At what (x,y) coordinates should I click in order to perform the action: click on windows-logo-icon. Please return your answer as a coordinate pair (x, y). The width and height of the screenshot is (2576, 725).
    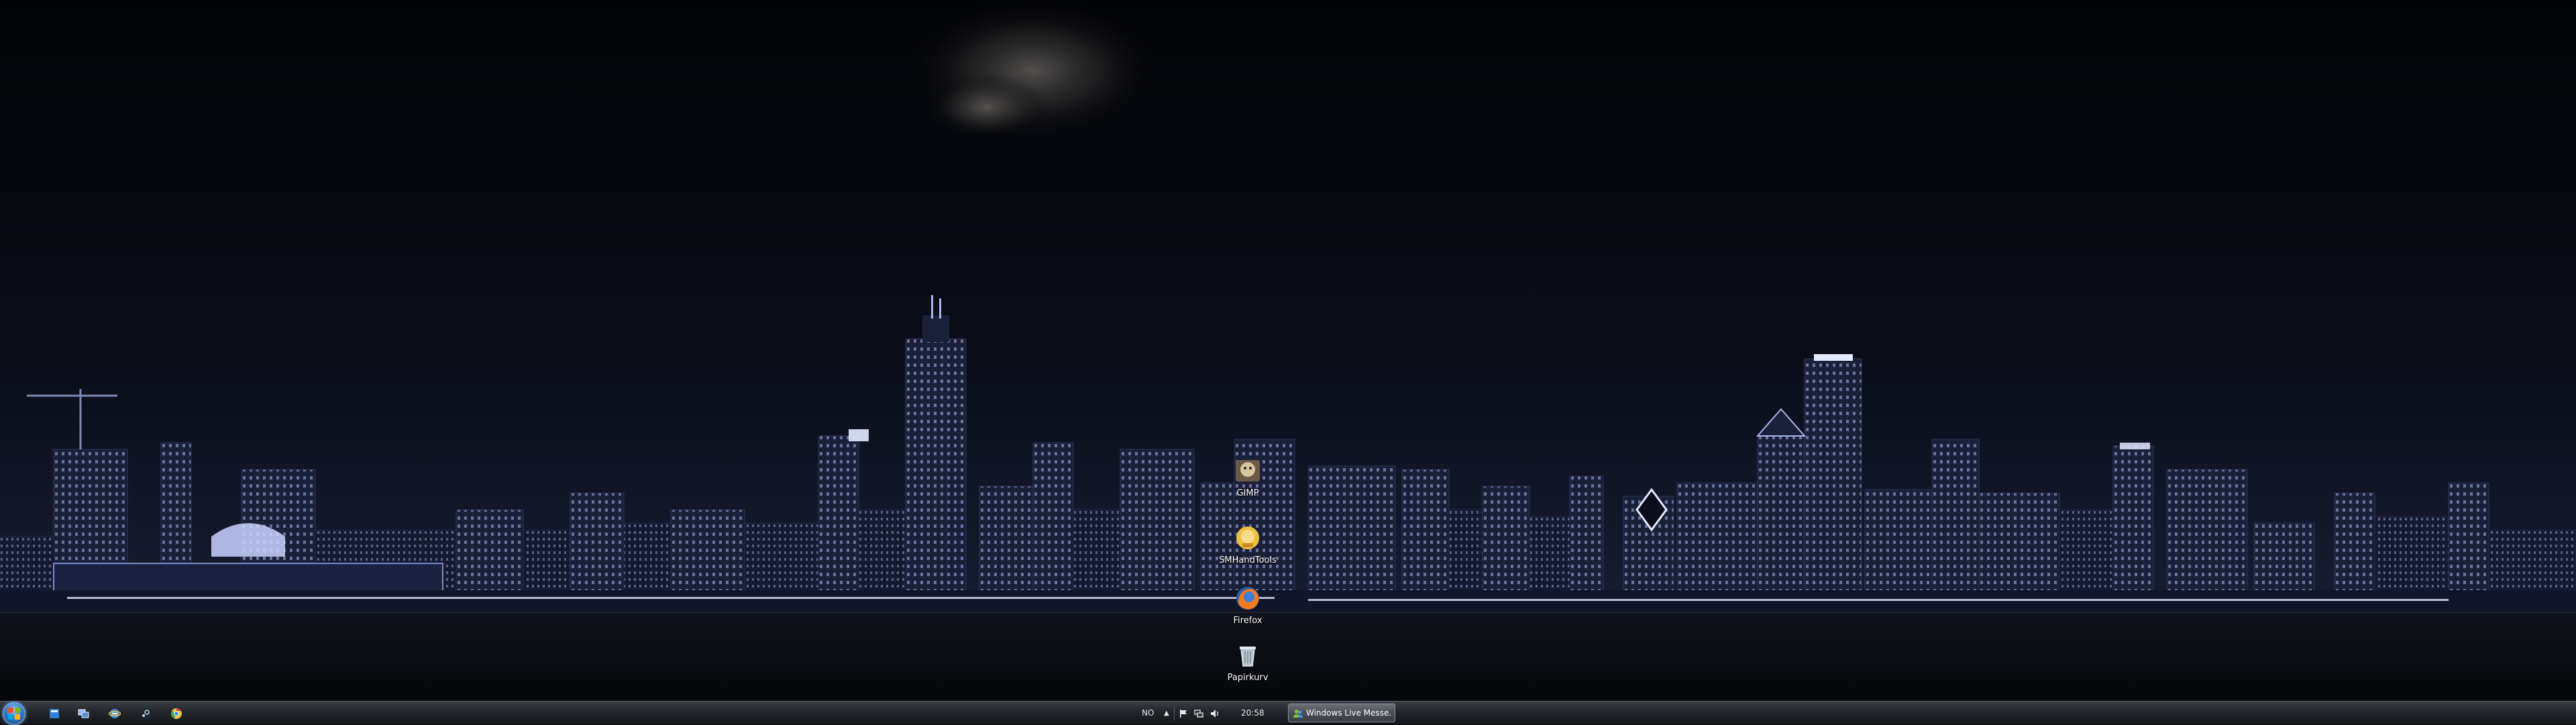
    Looking at the image, I should click on (14, 714).